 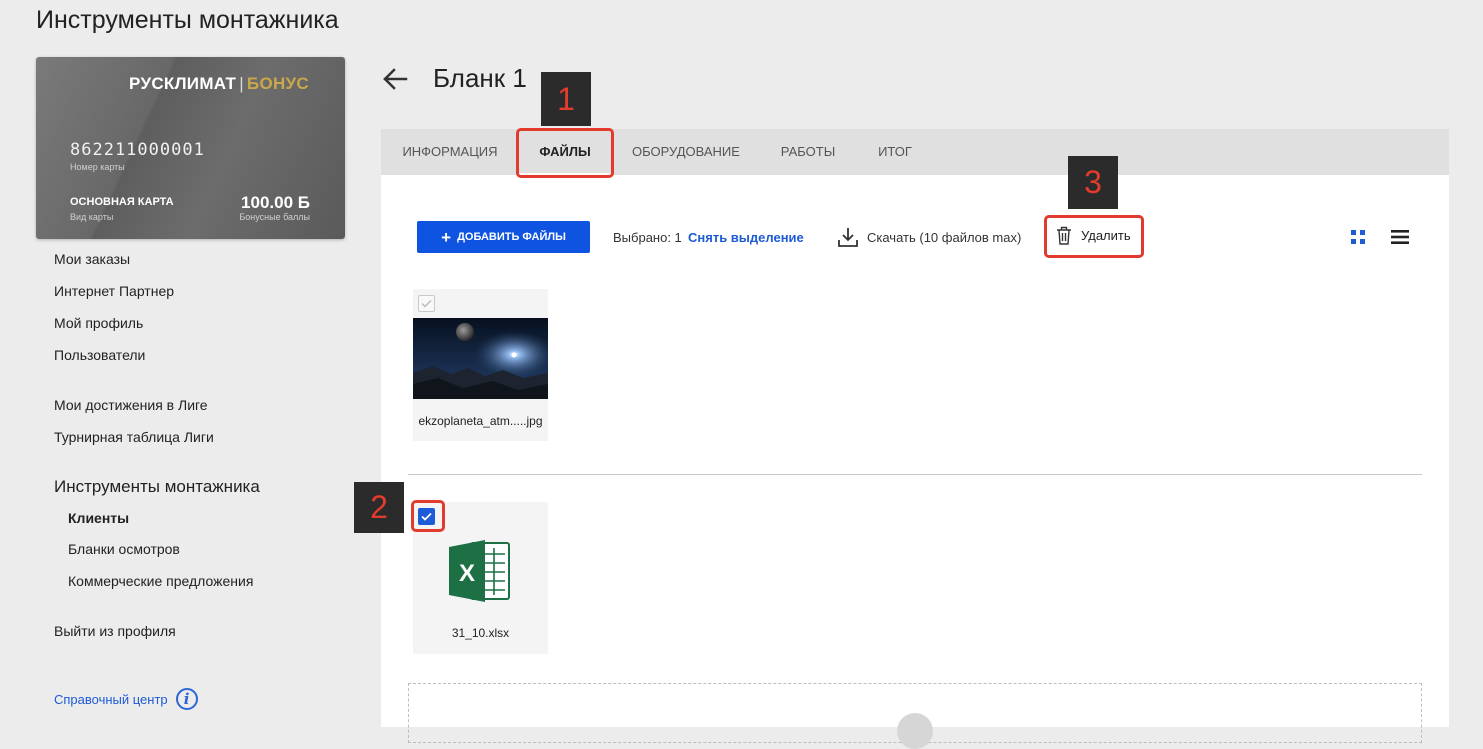 I want to click on list-view-icon, so click(x=1400, y=237).